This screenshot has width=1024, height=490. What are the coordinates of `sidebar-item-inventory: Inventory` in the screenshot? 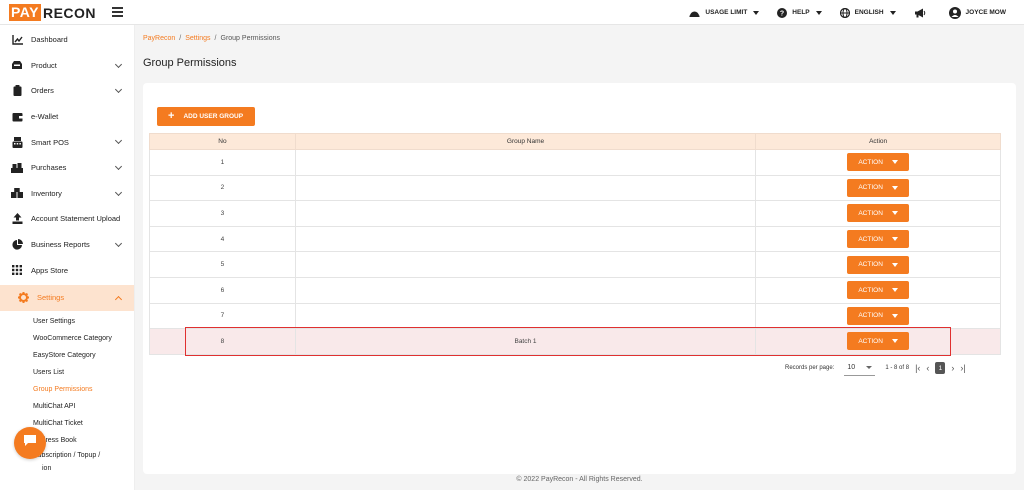 It's located at (67, 194).